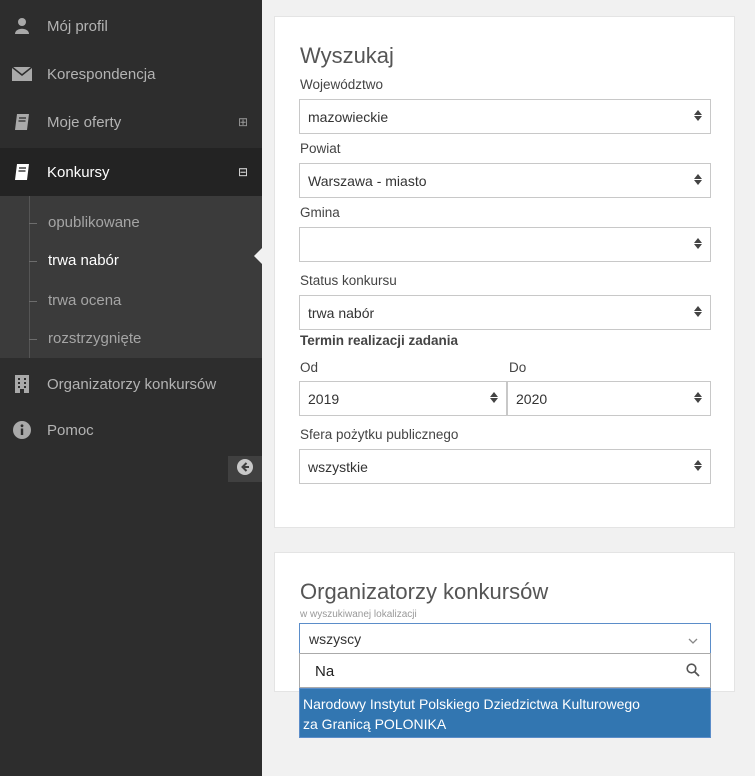 The width and height of the screenshot is (755, 776). I want to click on gmina-select, so click(505, 244).